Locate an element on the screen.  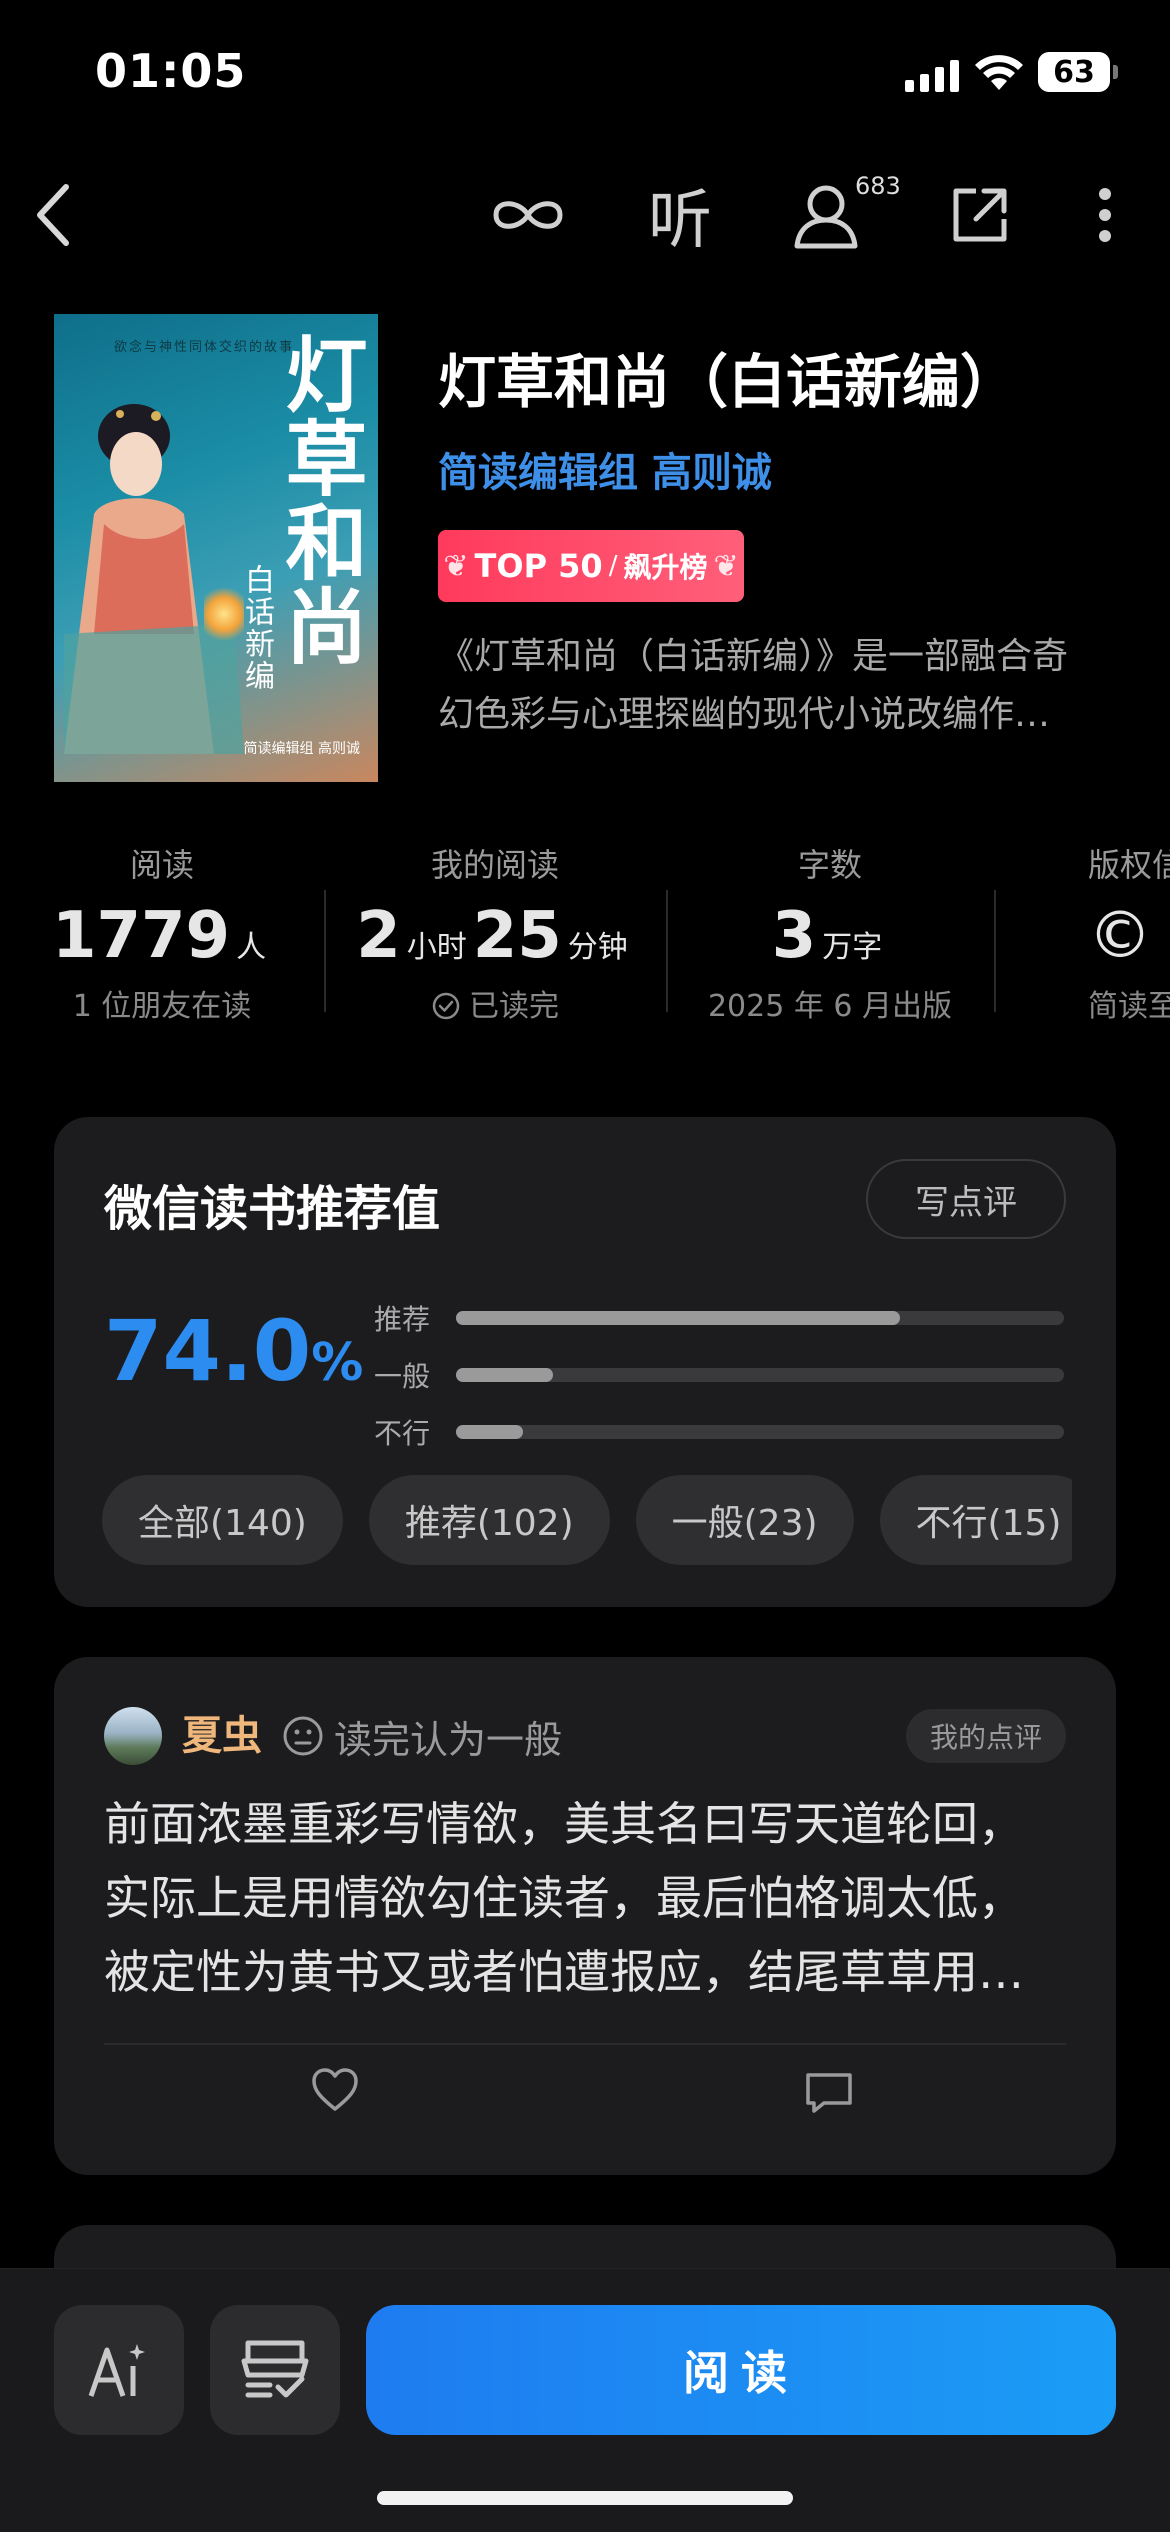
filter-chip-average: 一般(23) is located at coordinates (744, 1520).